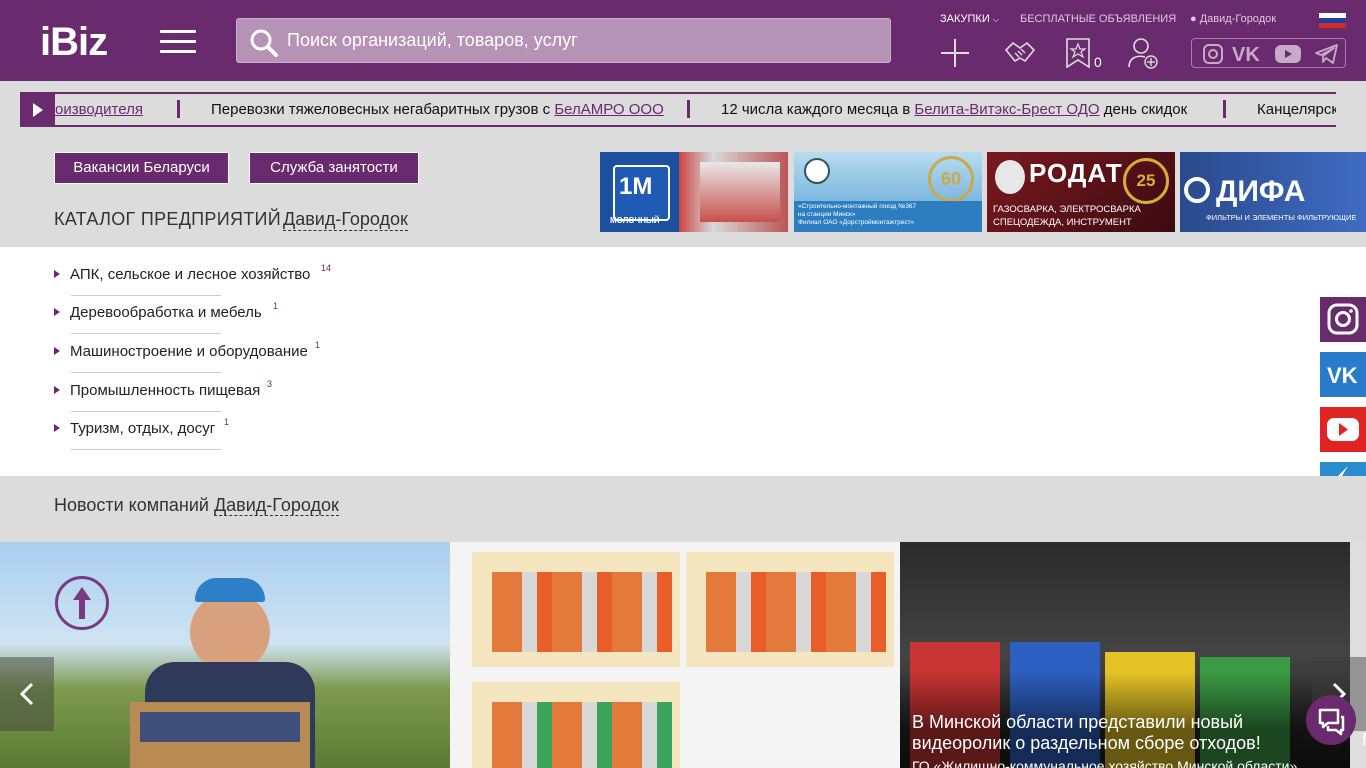  What do you see at coordinates (694, 192) in the screenshot?
I see `banner-molochny: 1M МОЛОЧНЫЙ` at bounding box center [694, 192].